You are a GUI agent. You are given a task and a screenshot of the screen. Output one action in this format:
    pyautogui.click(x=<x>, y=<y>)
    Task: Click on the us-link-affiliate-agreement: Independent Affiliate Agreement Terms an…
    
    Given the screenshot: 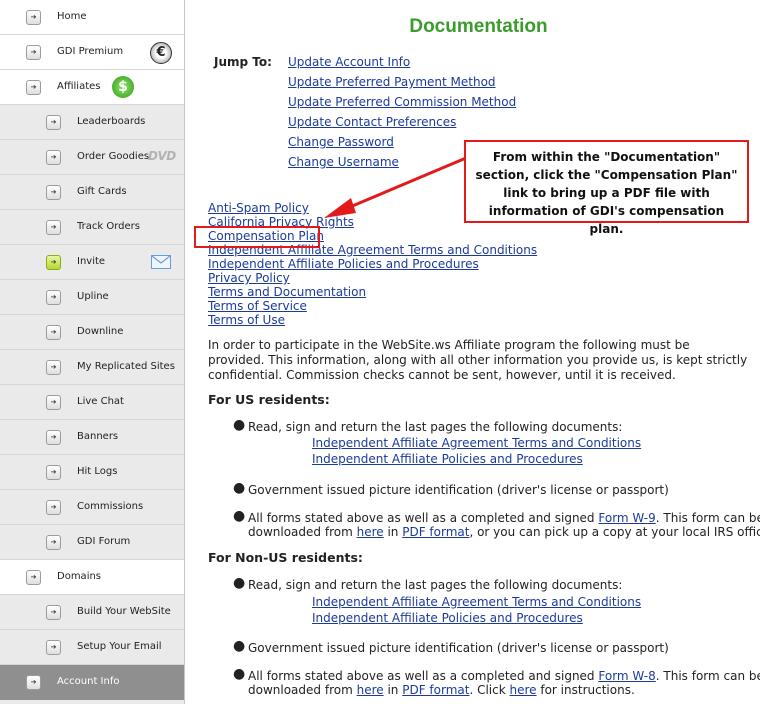 What is the action you would take?
    pyautogui.click(x=476, y=443)
    